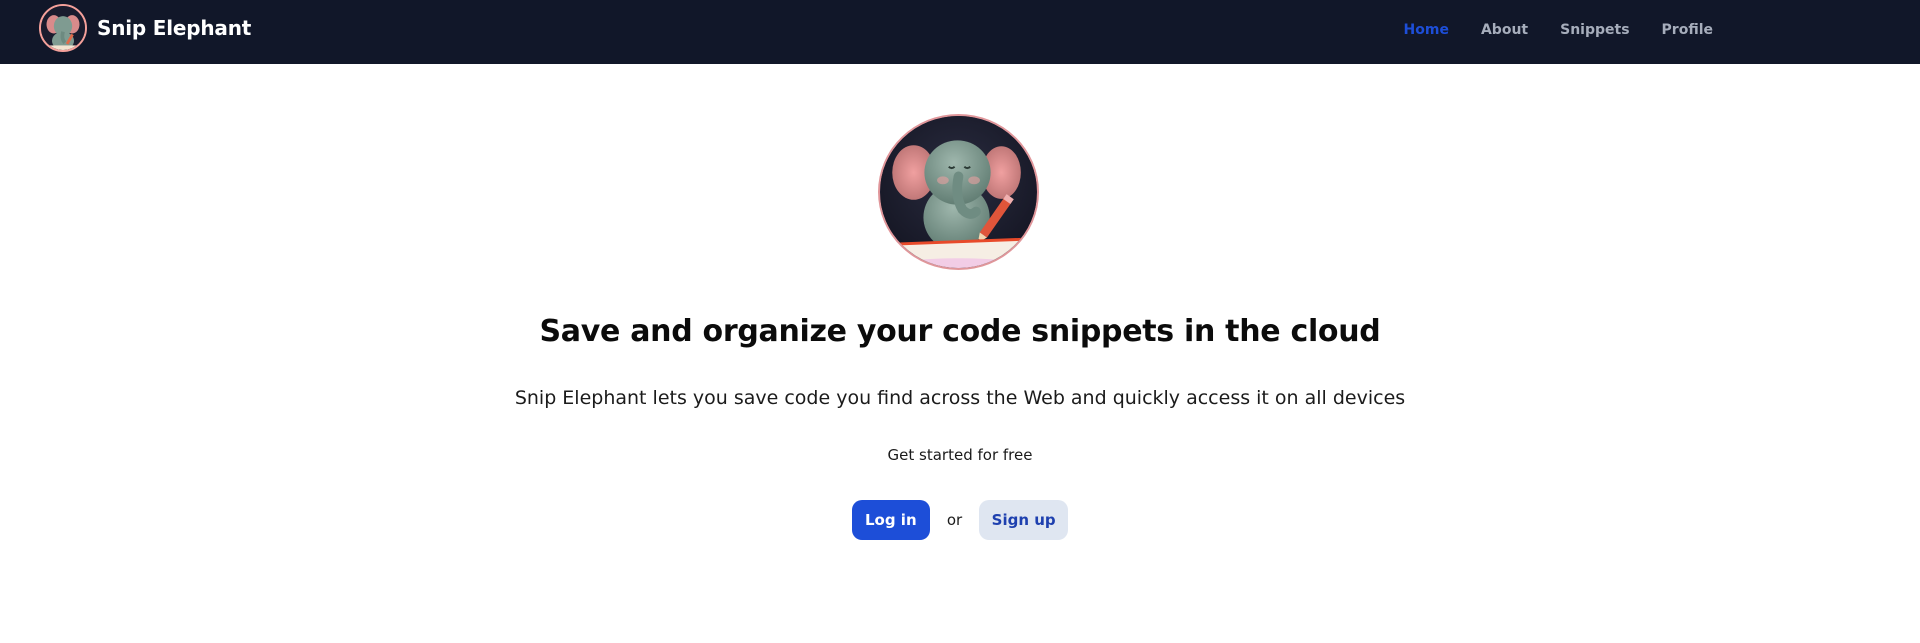 Image resolution: width=1920 pixels, height=643 pixels. What do you see at coordinates (954, 520) in the screenshot?
I see `or-separator: or` at bounding box center [954, 520].